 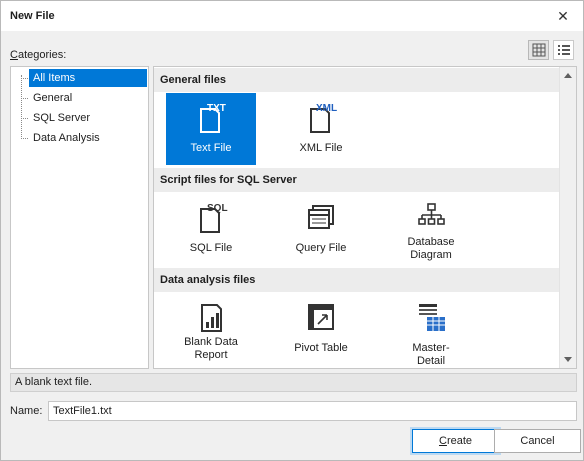 What do you see at coordinates (321, 348) in the screenshot?
I see `tile-label: Pivot Table` at bounding box center [321, 348].